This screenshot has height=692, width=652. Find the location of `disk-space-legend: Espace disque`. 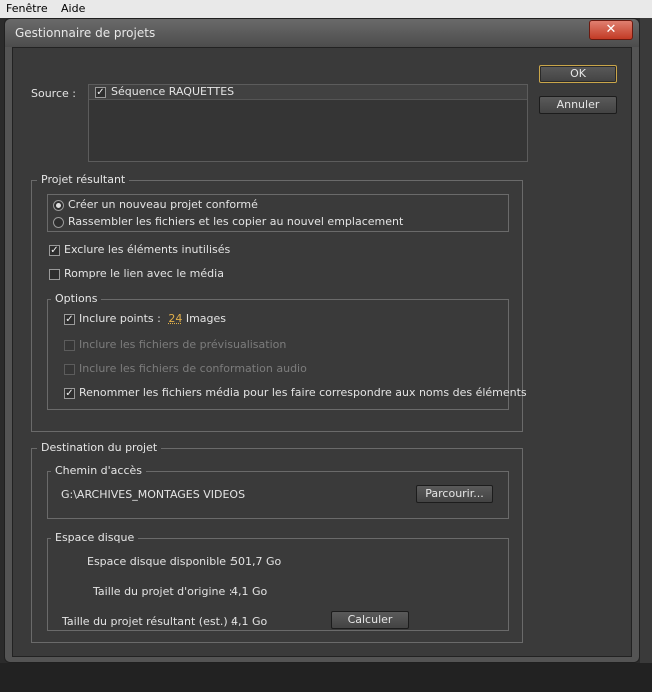

disk-space-legend: Espace disque is located at coordinates (95, 537).